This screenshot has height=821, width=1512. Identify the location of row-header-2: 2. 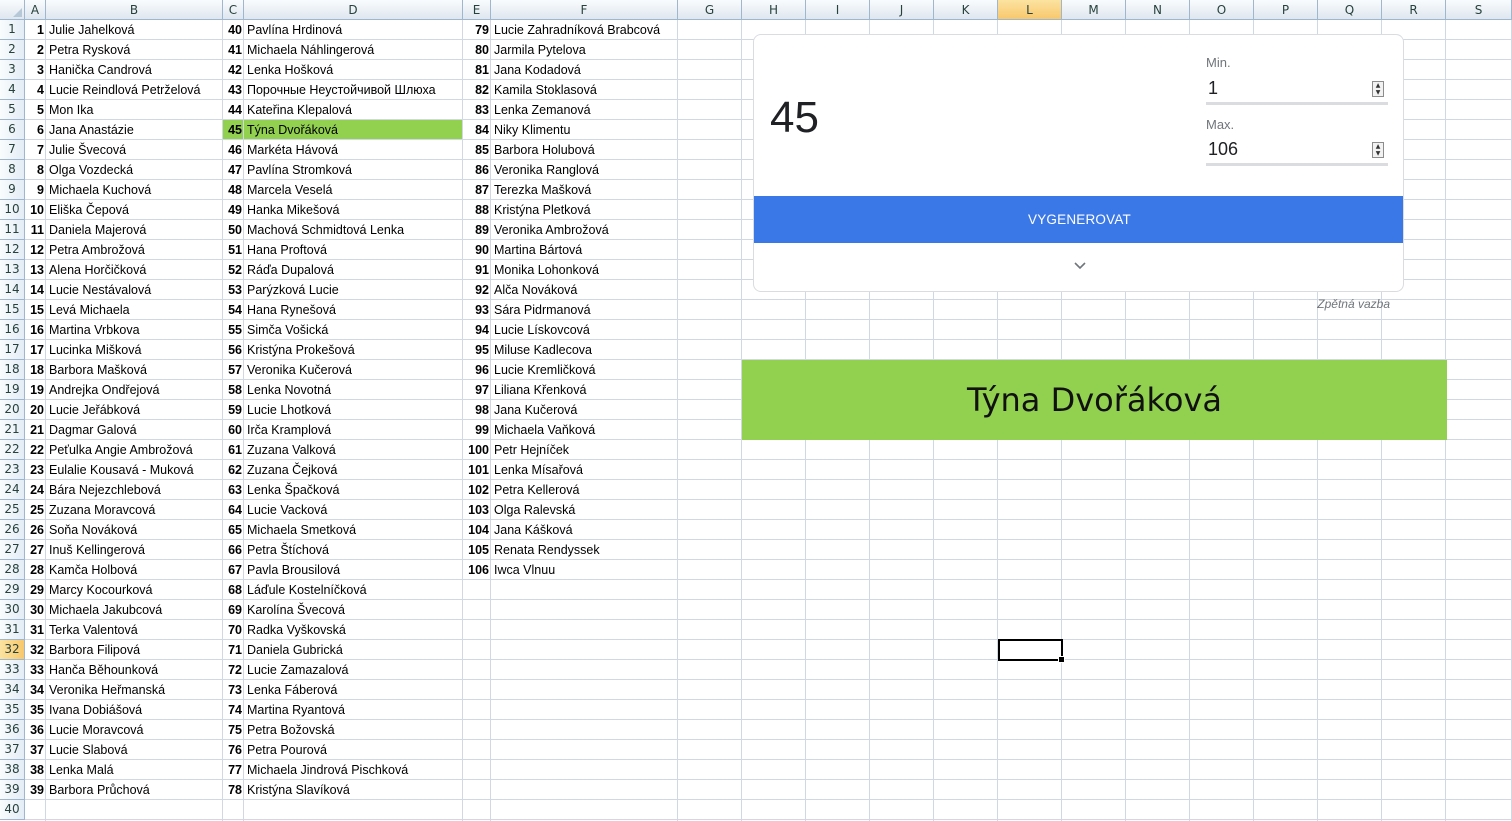
(12, 50).